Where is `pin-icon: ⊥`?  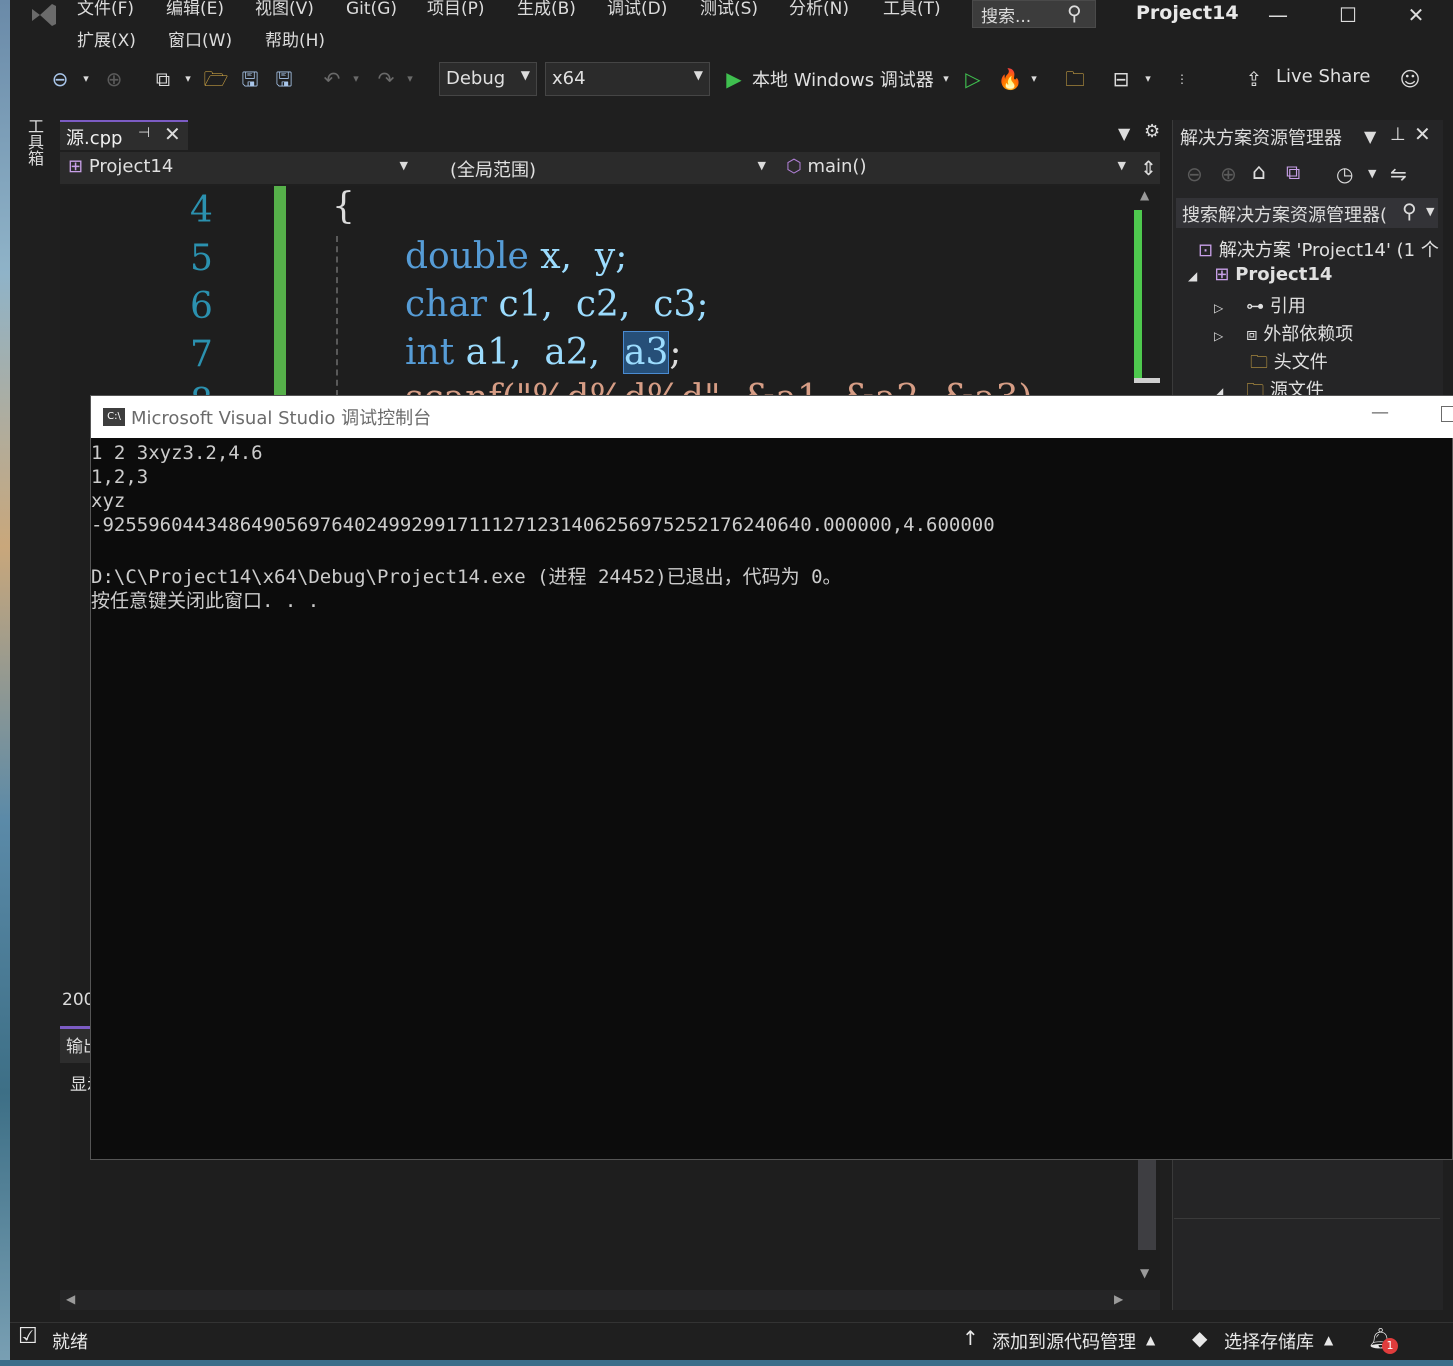 pin-icon: ⊥ is located at coordinates (1398, 134).